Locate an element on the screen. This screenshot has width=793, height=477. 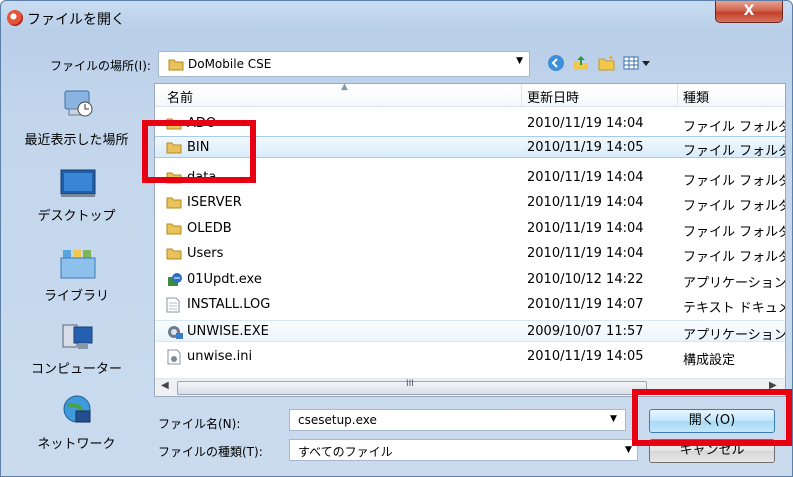
filename-input: csesetup.exe is located at coordinates (457, 420).